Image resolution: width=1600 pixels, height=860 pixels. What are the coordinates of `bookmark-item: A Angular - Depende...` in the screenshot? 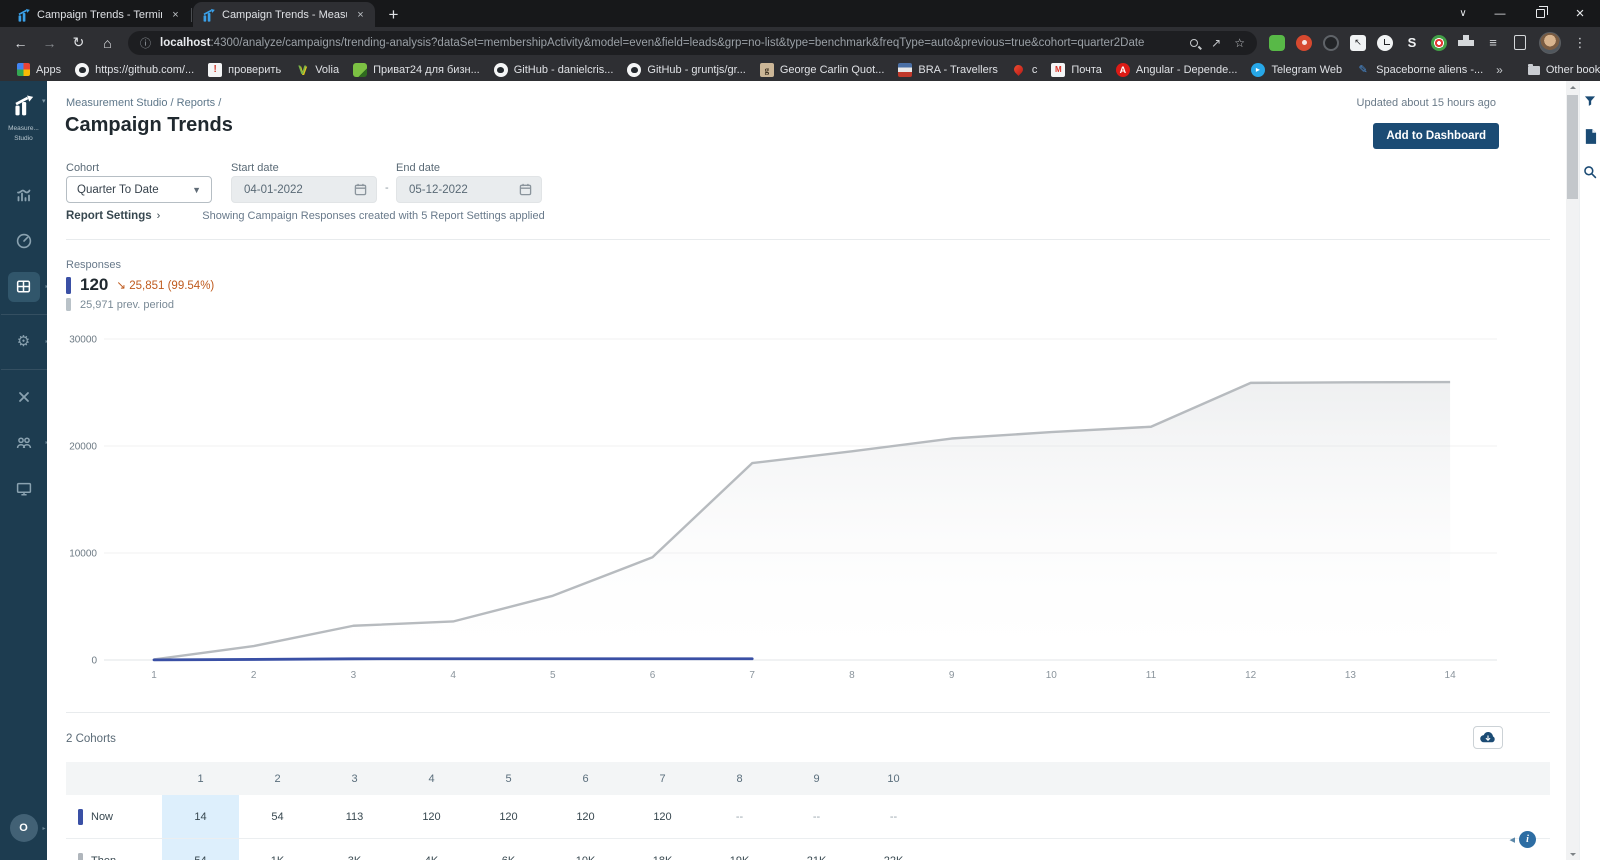 It's located at (1177, 70).